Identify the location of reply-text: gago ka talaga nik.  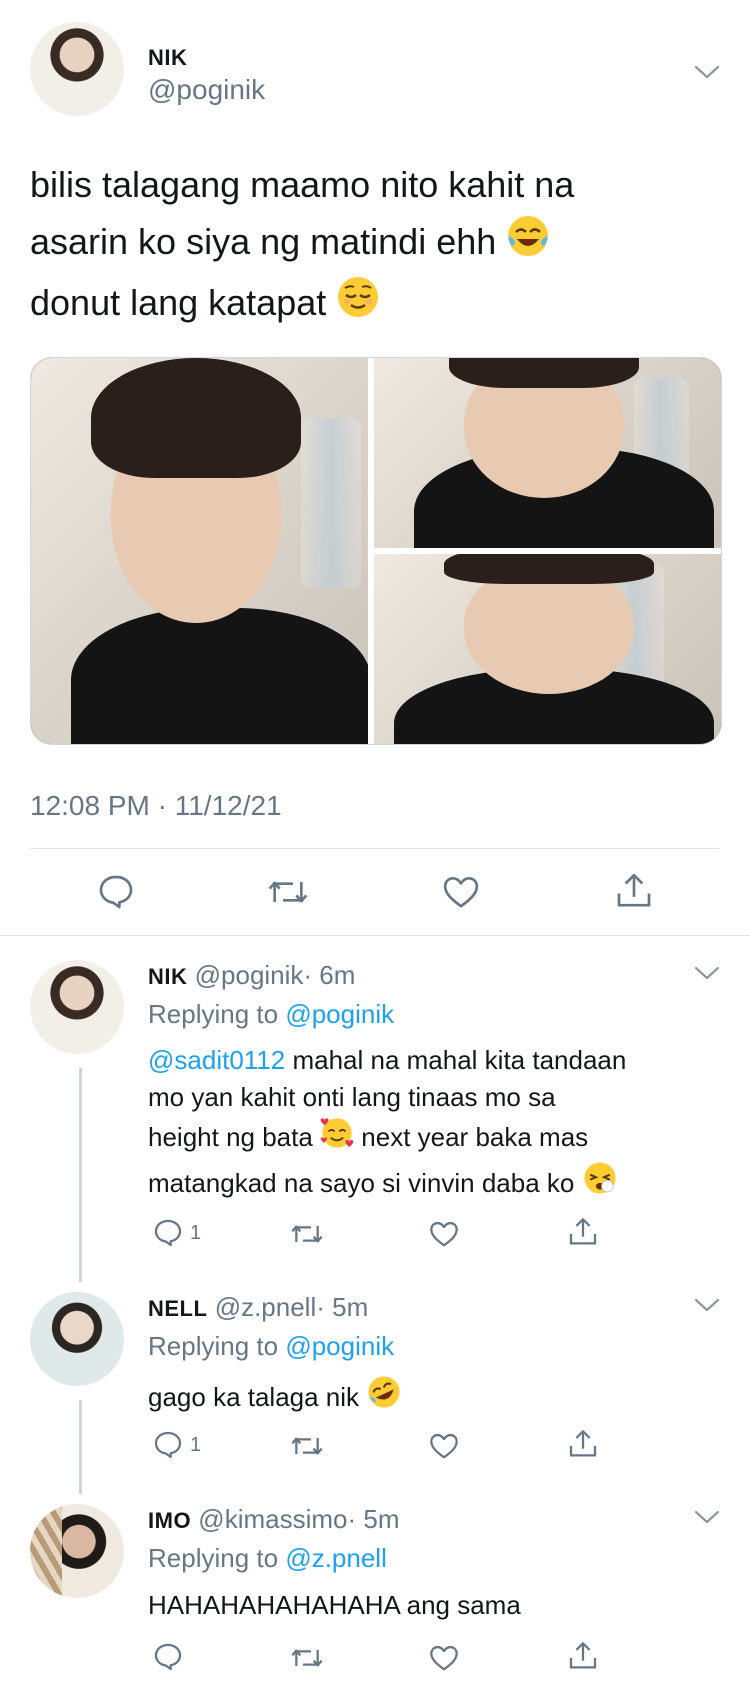
(275, 1397).